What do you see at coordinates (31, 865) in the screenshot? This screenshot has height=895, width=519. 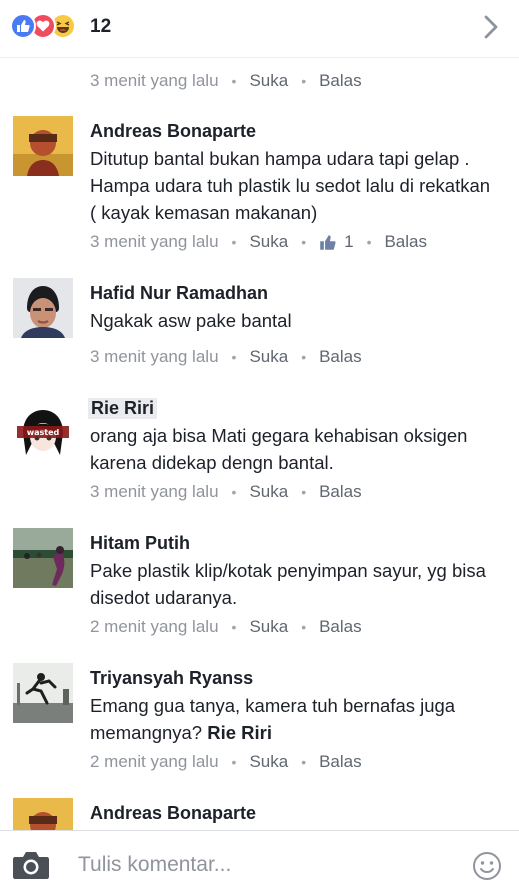 I see `camera-icon` at bounding box center [31, 865].